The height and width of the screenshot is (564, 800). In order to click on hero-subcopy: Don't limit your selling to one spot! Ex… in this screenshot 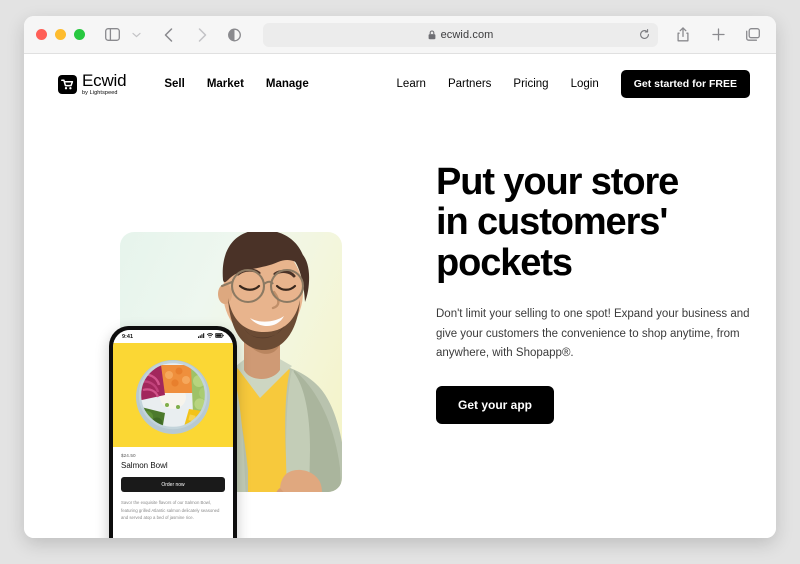, I will do `click(593, 333)`.